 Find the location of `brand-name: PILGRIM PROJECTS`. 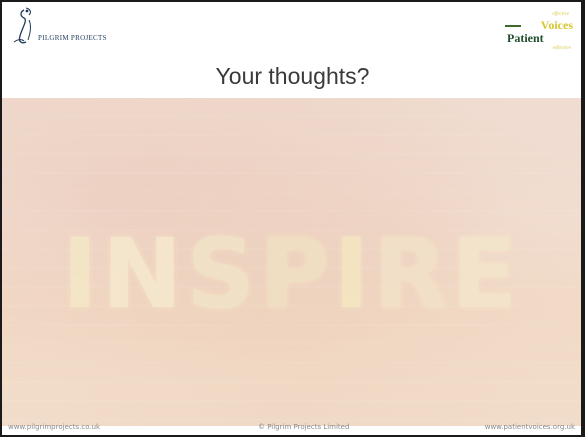

brand-name: PILGRIM PROJECTS is located at coordinates (72, 38).